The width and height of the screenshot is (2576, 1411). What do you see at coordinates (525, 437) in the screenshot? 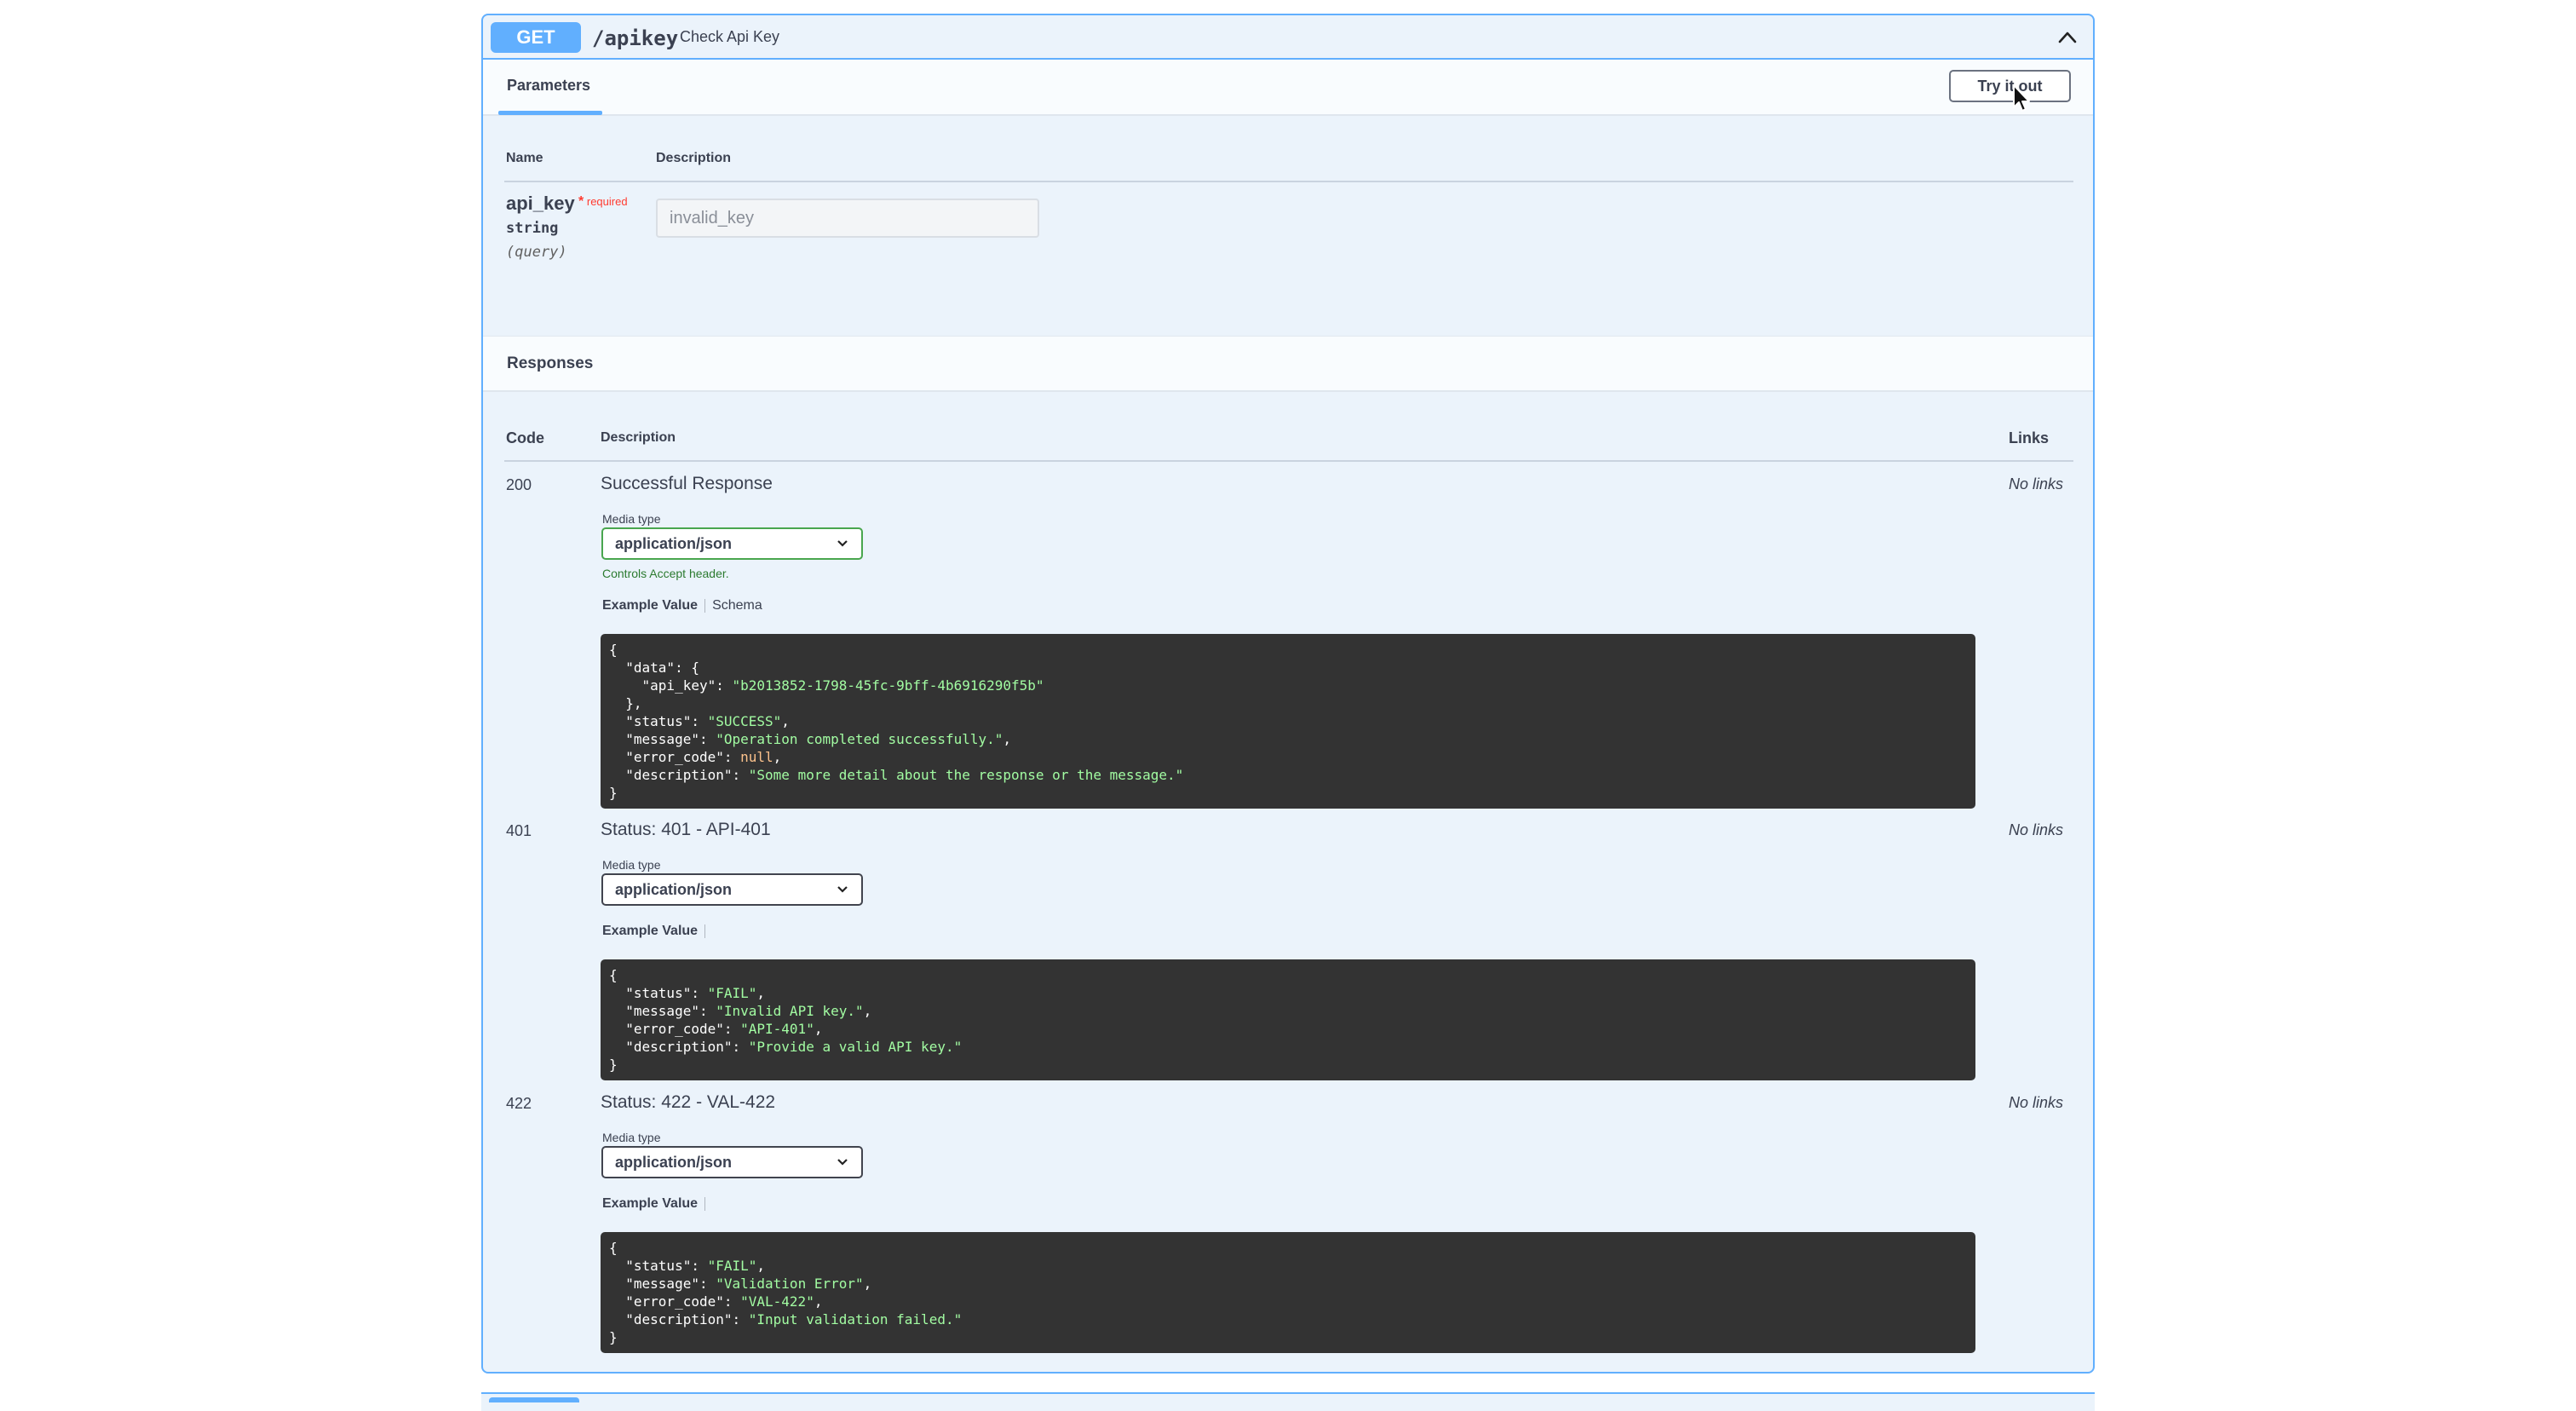
I see `resp-col-code: Code` at bounding box center [525, 437].